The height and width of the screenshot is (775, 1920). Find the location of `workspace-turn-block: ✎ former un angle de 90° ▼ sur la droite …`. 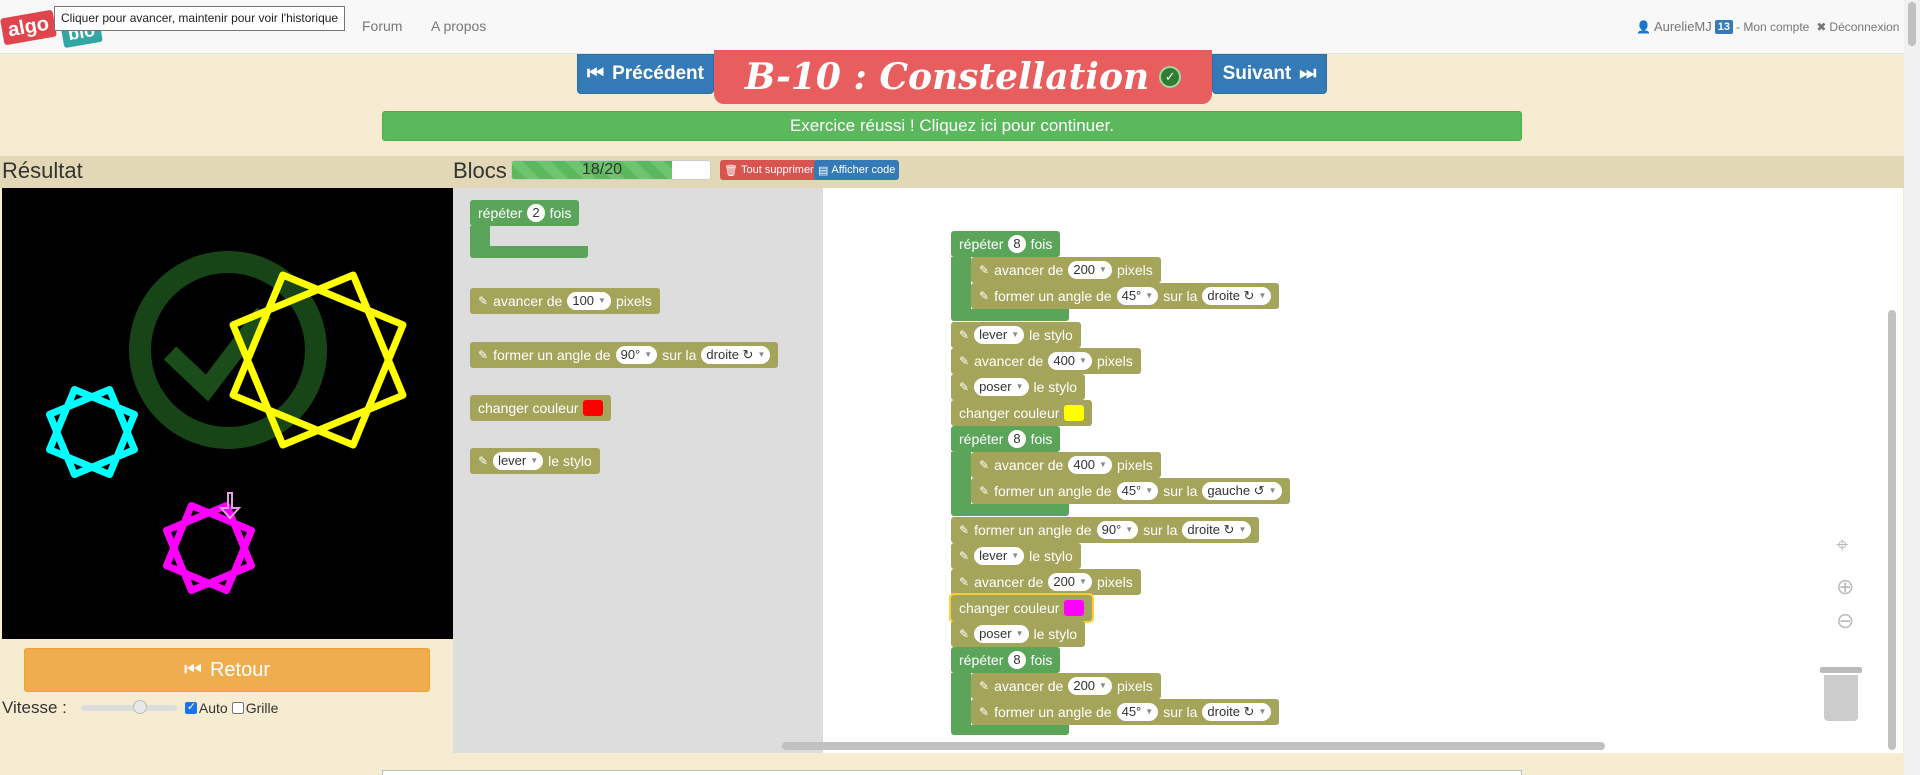

workspace-turn-block: ✎ former un angle de 90° ▼ sur la droite … is located at coordinates (1105, 530).